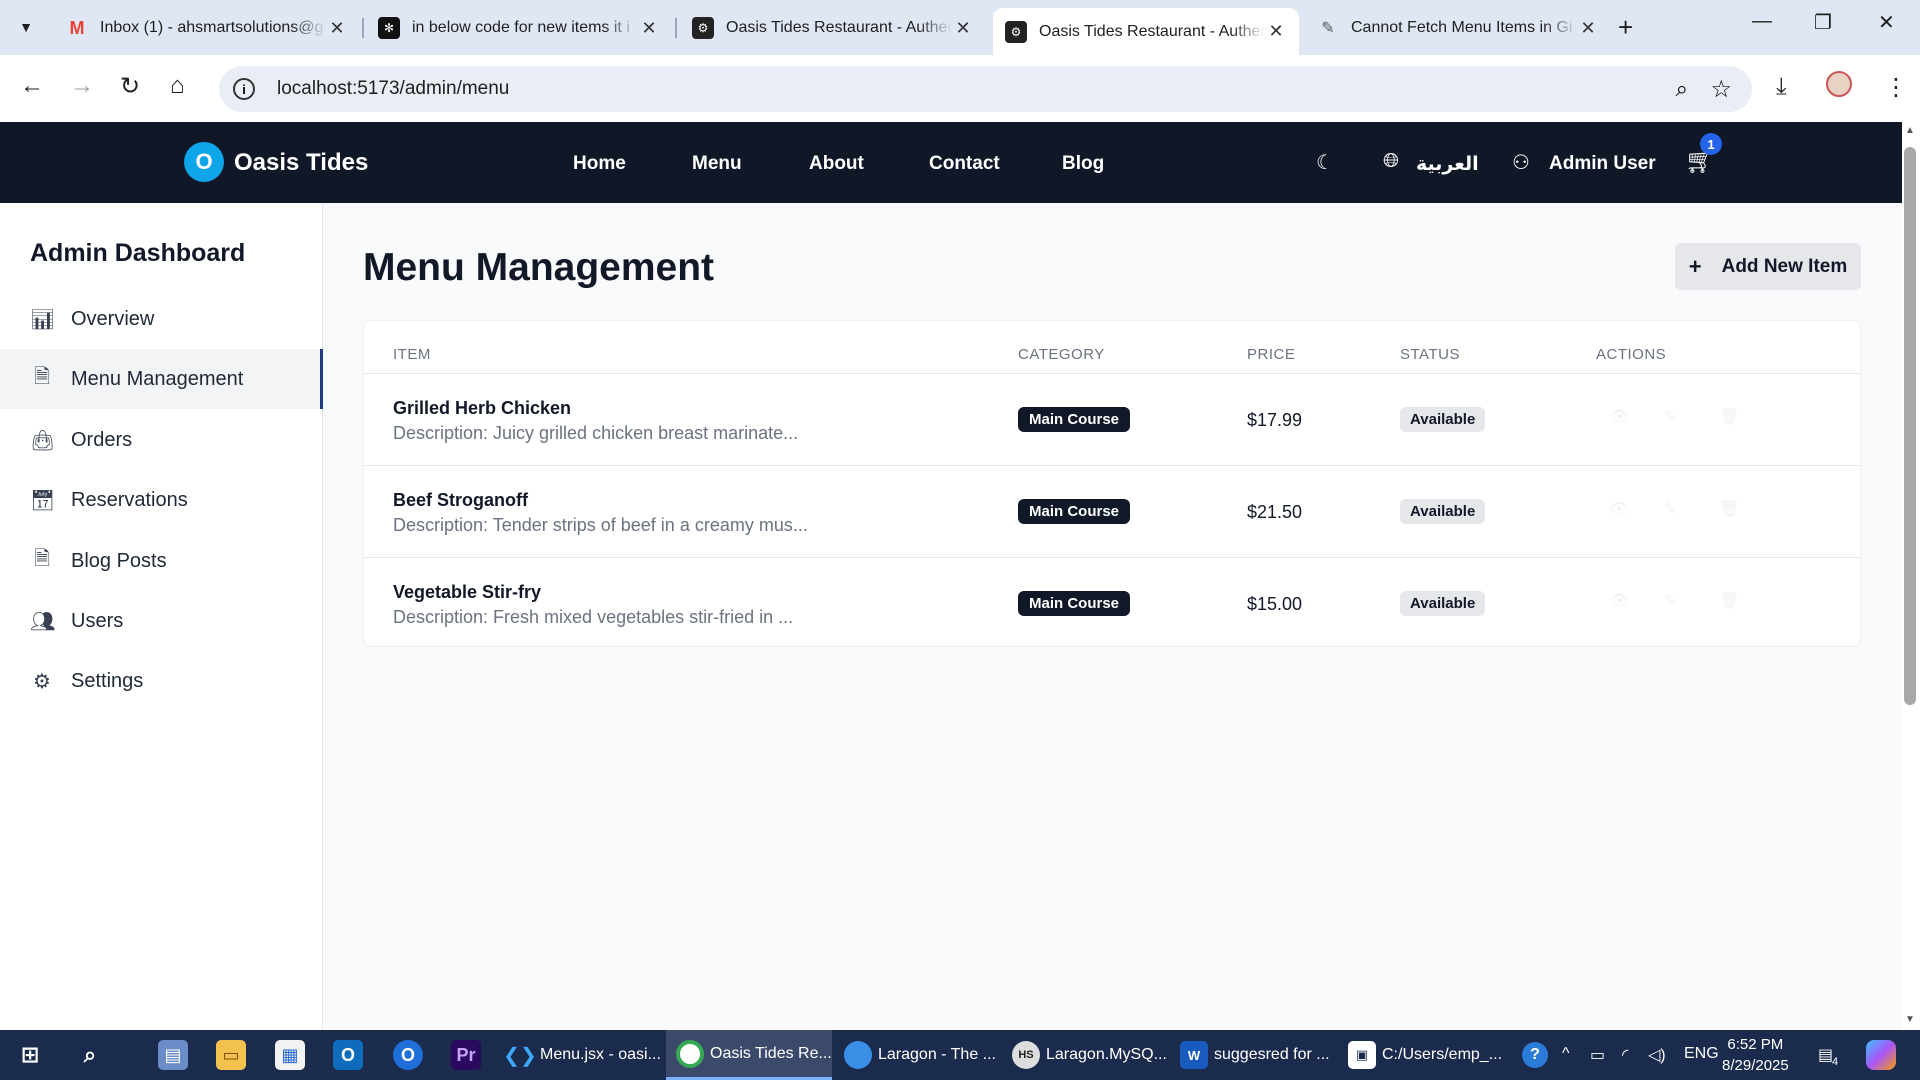 The width and height of the screenshot is (1920, 1080). What do you see at coordinates (412, 354) in the screenshot?
I see `column-header-item: ITEM` at bounding box center [412, 354].